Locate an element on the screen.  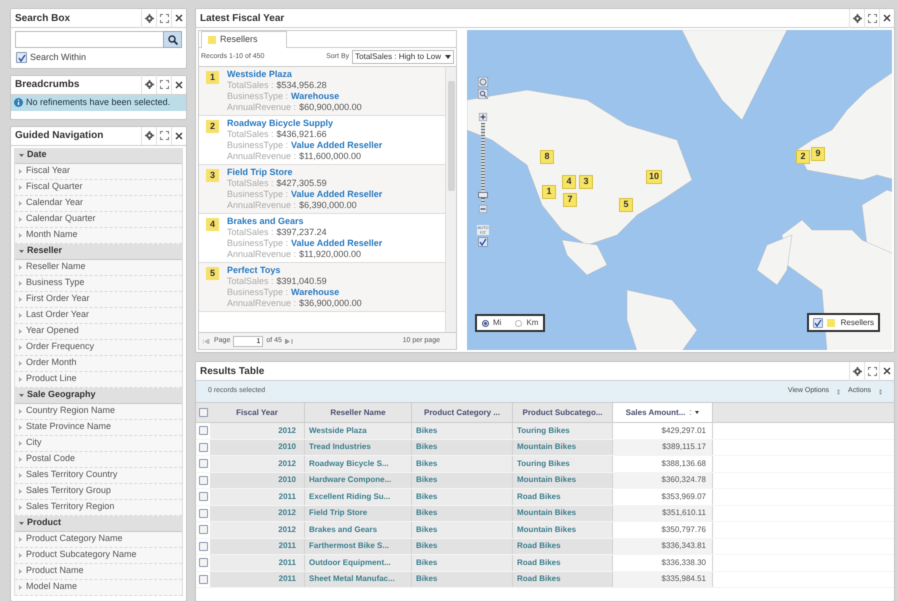
map-marker: 4 is located at coordinates (569, 182).